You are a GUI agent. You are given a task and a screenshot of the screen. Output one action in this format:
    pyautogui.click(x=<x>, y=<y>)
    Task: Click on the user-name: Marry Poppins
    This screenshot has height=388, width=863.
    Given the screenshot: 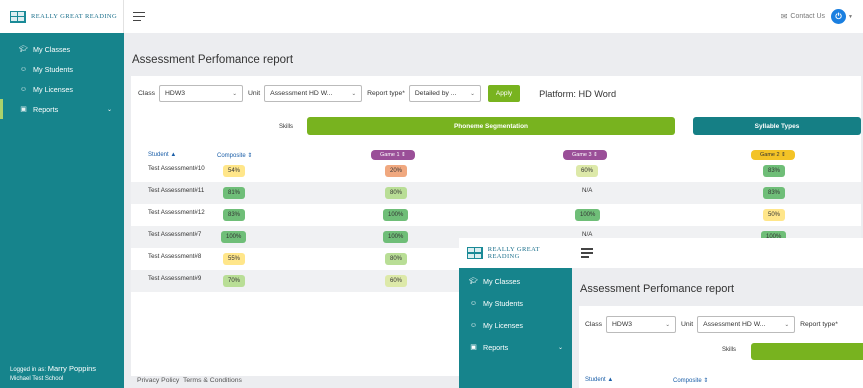 What is the action you would take?
    pyautogui.click(x=72, y=368)
    